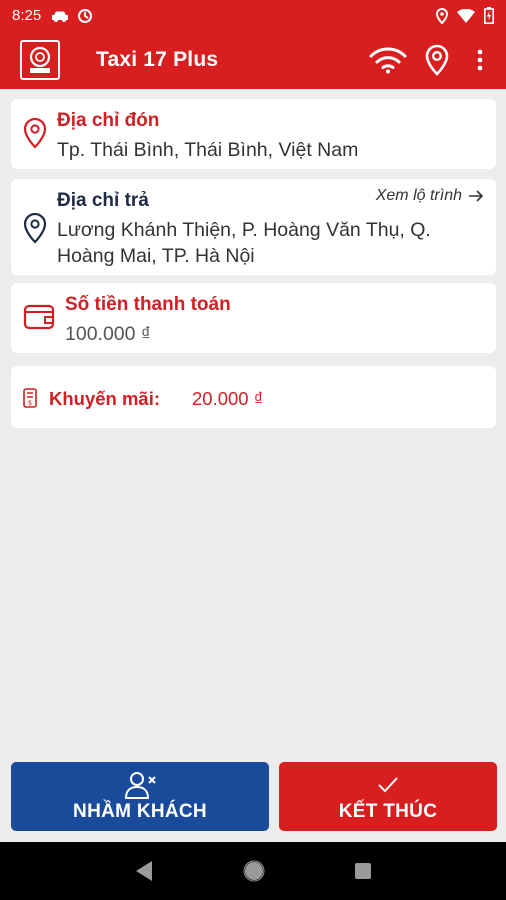 This screenshot has height=900, width=506. I want to click on app-bar: Taxi 17 Plus, so click(253, 60).